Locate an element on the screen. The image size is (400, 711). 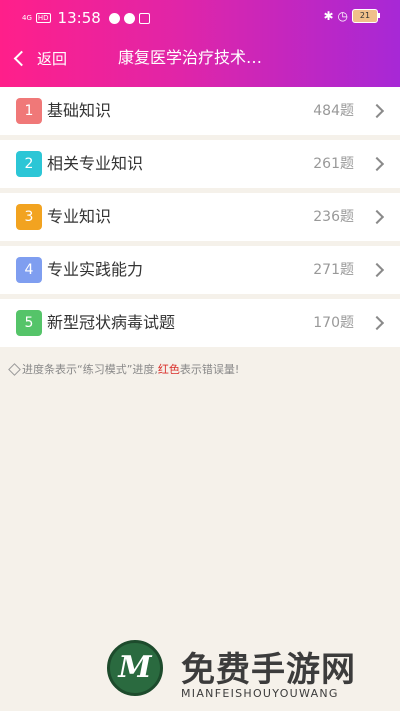
category-index-badge: 1 is located at coordinates (29, 111).